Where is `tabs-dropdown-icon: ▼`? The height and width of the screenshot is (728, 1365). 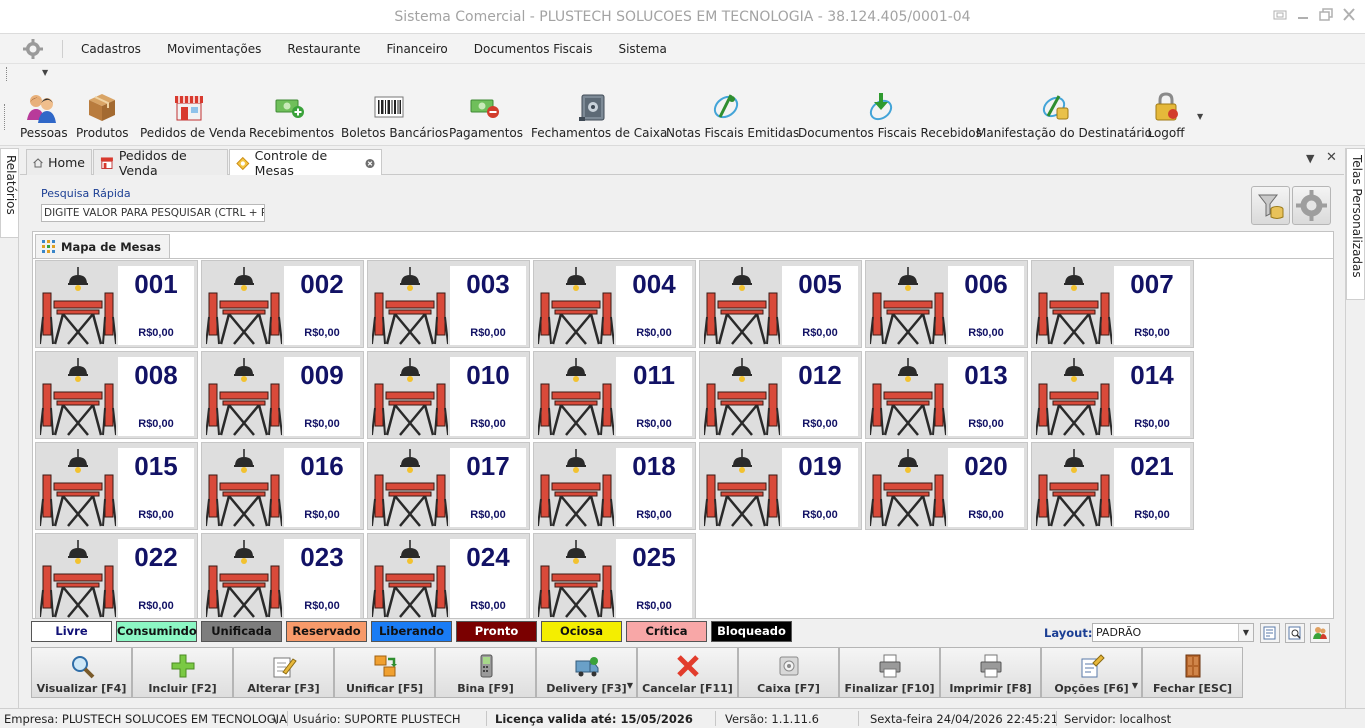 tabs-dropdown-icon: ▼ is located at coordinates (1310, 158).